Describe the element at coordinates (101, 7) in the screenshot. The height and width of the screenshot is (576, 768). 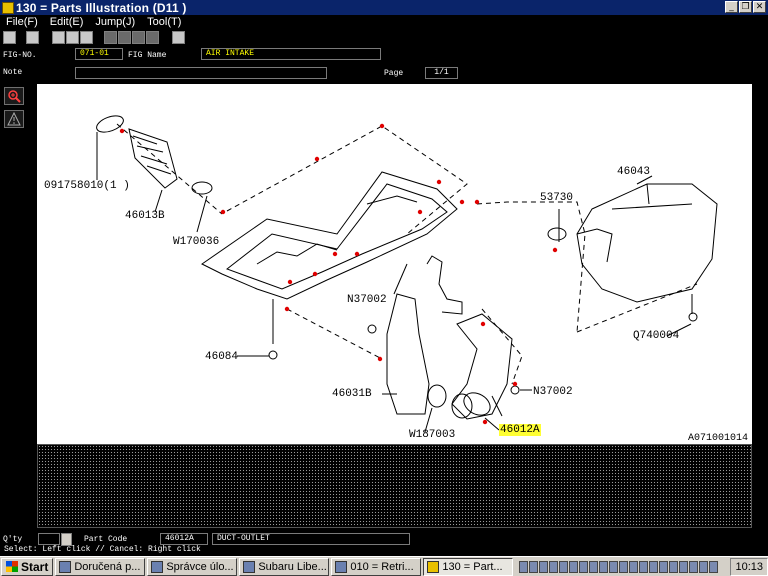
I see `window-title: 130 = Parts Illustration (D11 )` at that location.